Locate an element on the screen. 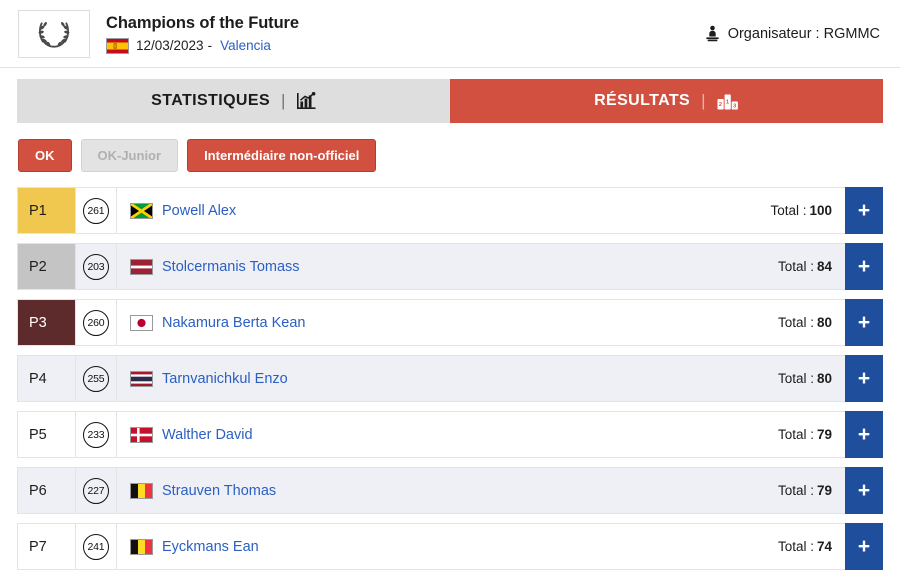 Image resolution: width=900 pixels, height=578 pixels. kart-number: 260 is located at coordinates (96, 322).